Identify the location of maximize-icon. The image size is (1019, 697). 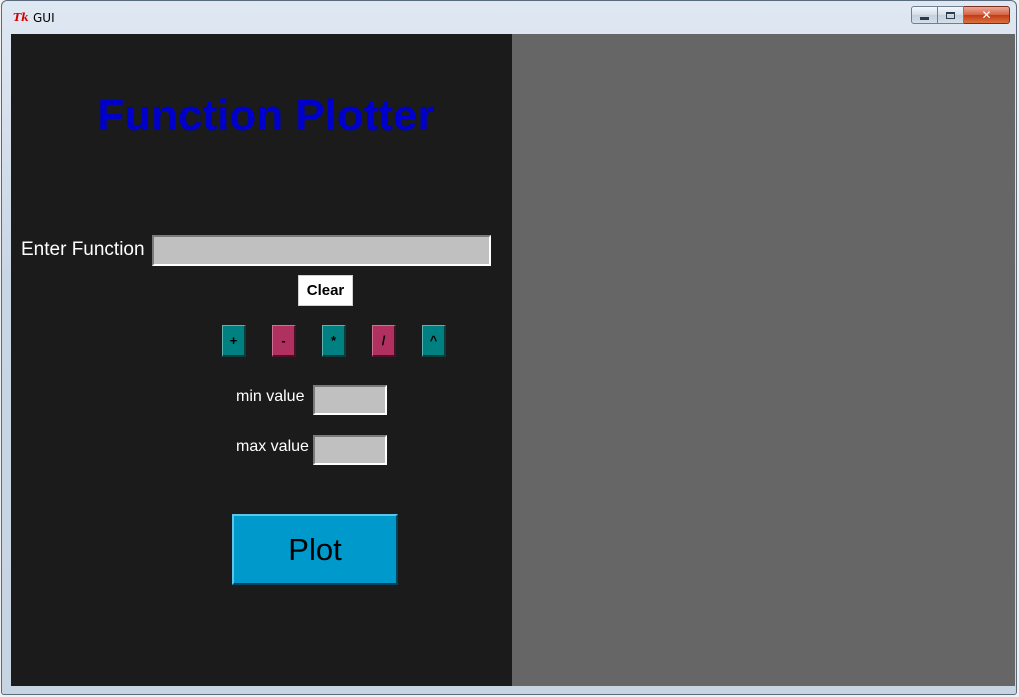
(950, 15).